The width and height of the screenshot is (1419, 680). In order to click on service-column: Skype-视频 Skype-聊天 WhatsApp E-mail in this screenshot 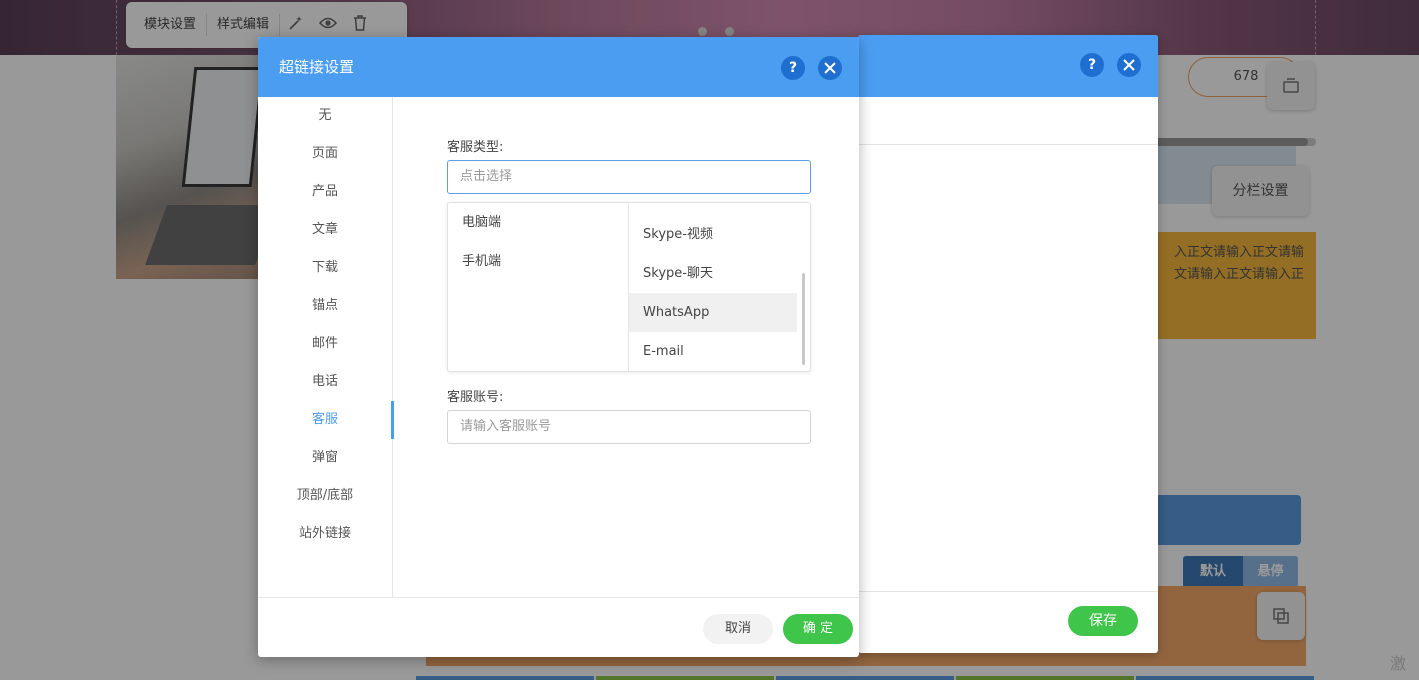, I will do `click(719, 287)`.